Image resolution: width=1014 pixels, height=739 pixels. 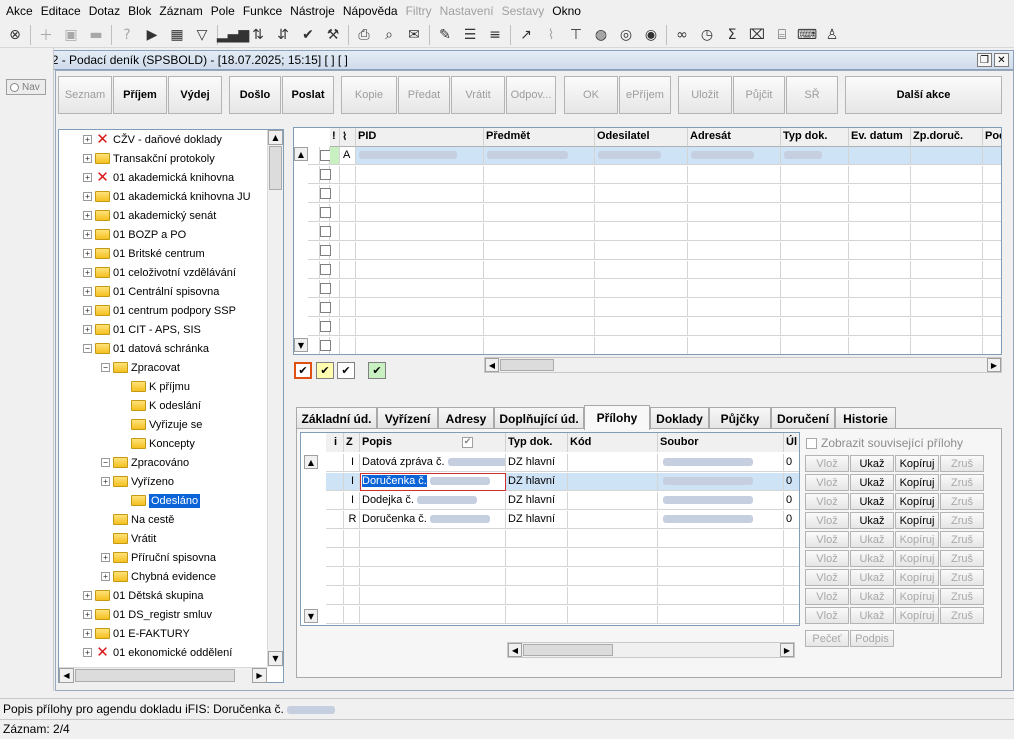 What do you see at coordinates (407, 418) in the screenshot?
I see `tab-vyrizeni: Vyřízení` at bounding box center [407, 418].